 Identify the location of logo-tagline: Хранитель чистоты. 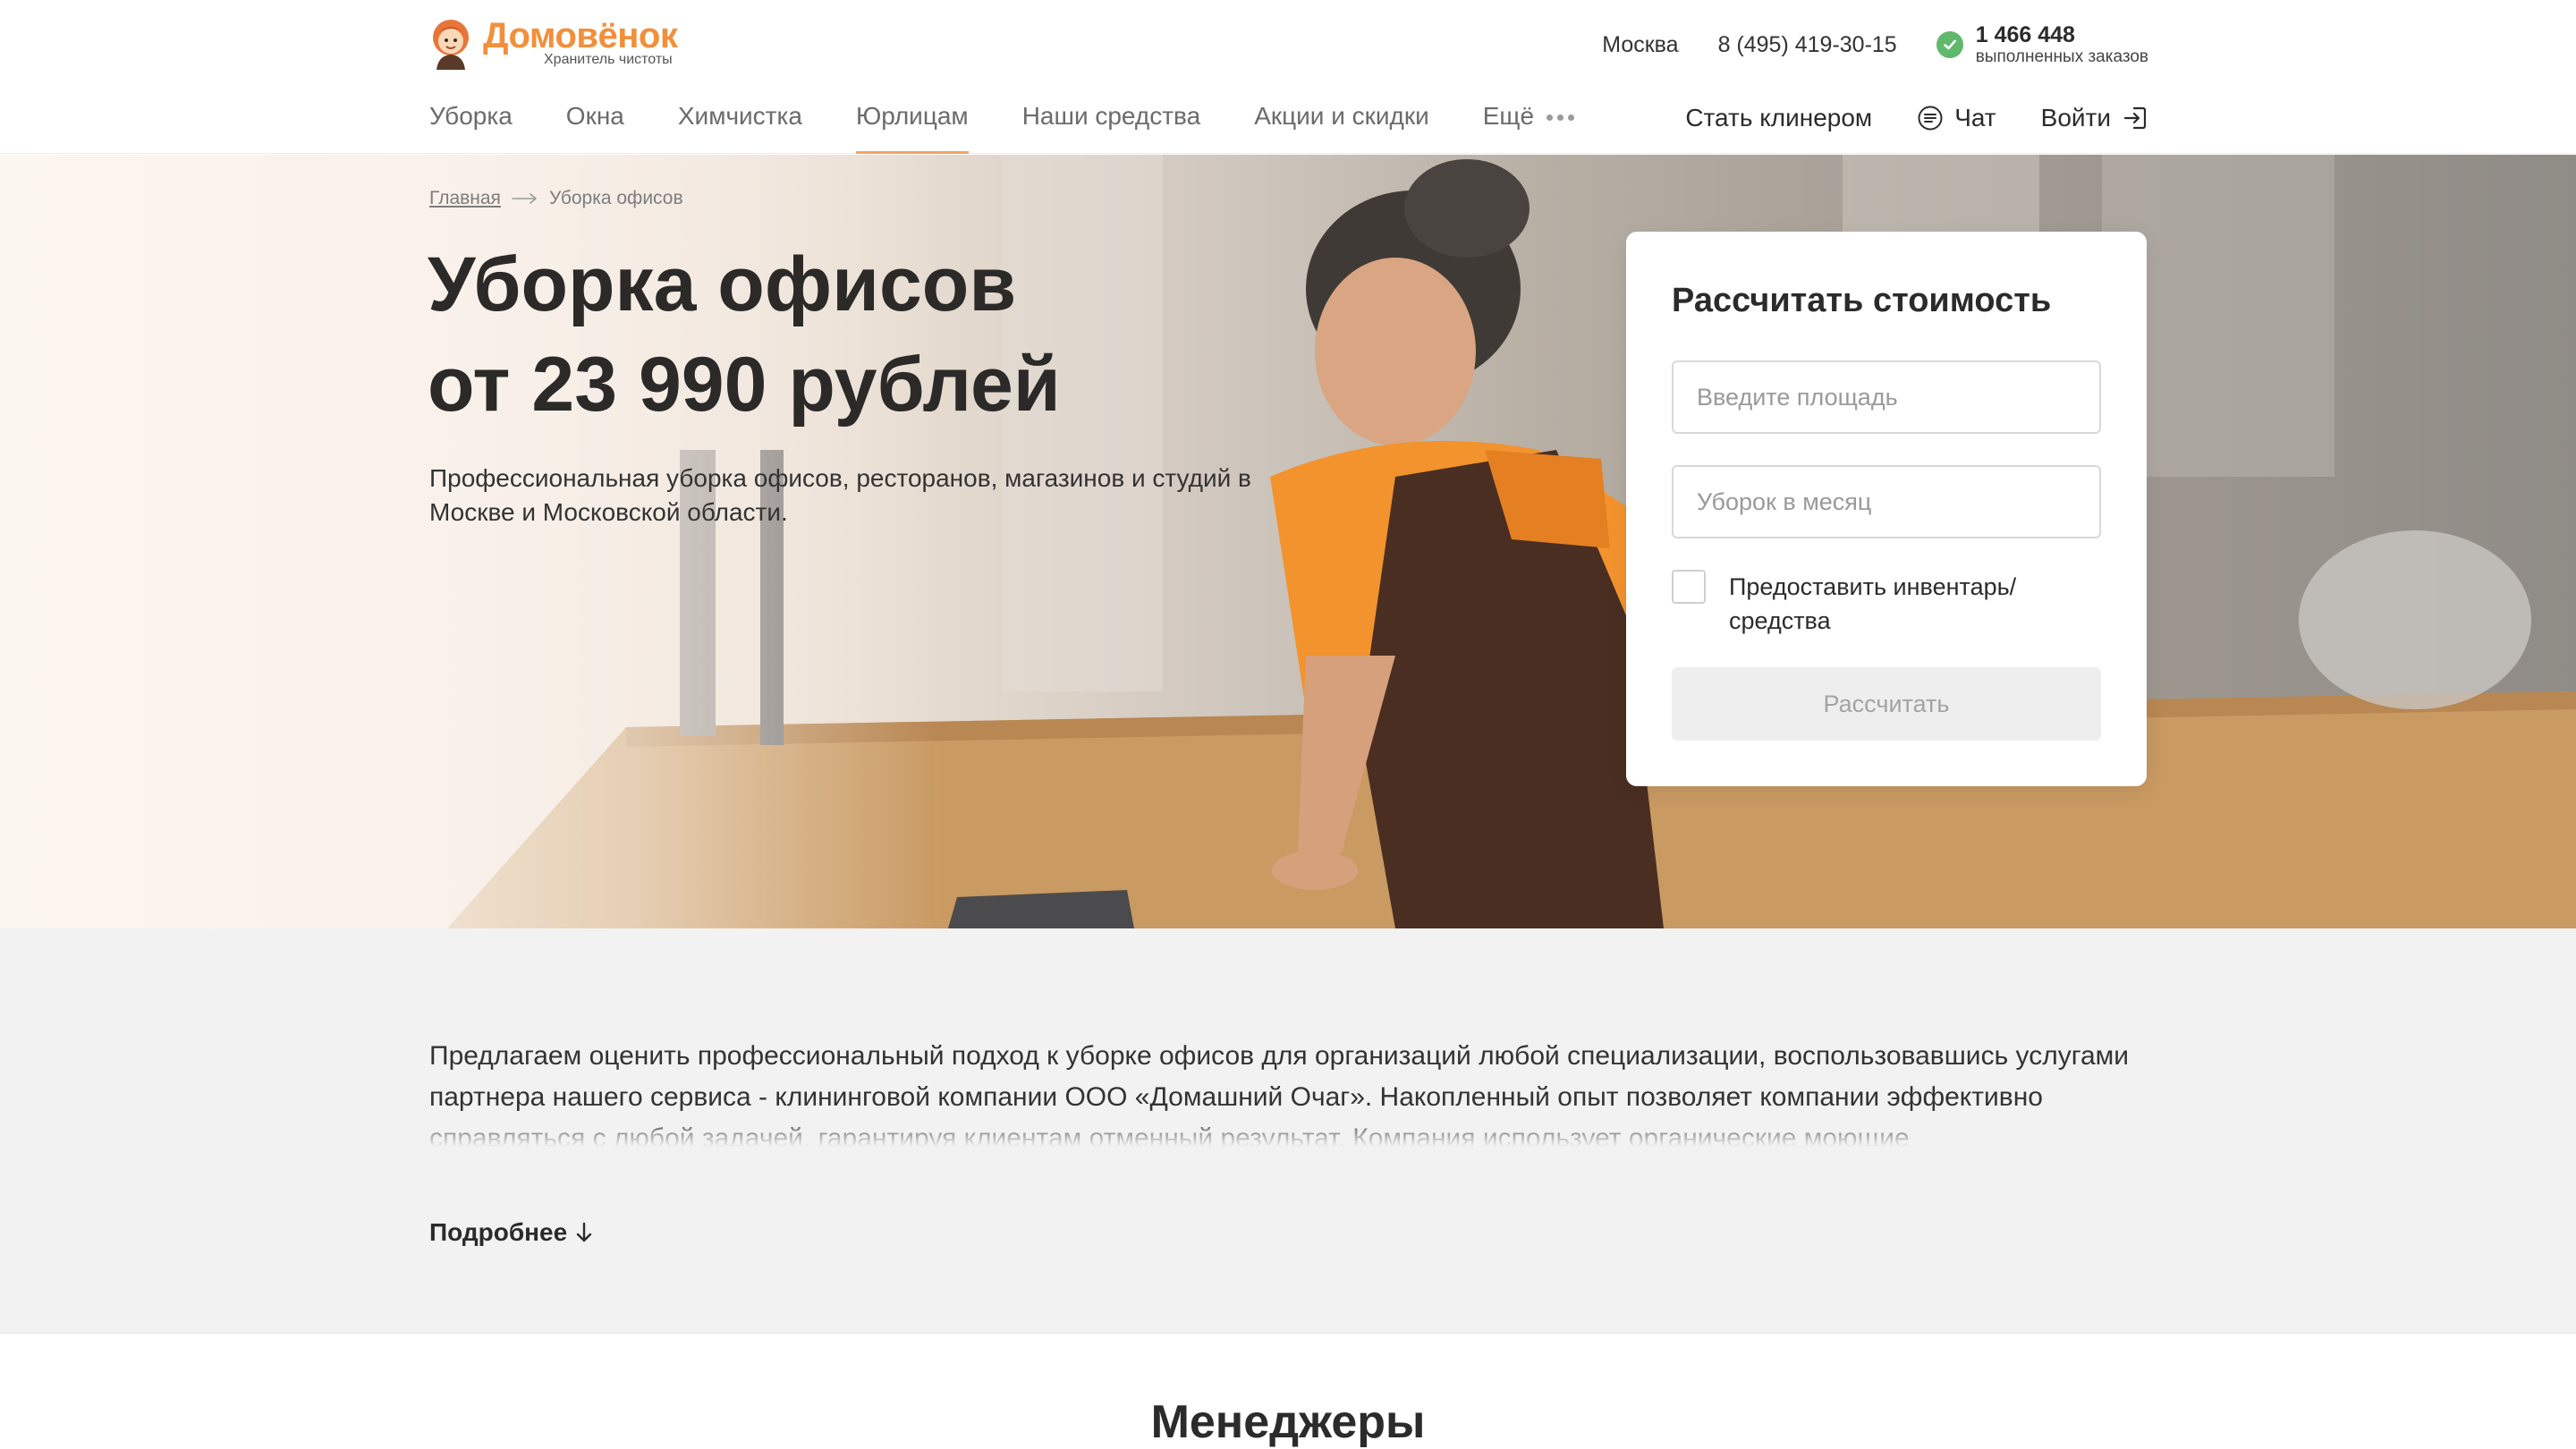
(608, 59).